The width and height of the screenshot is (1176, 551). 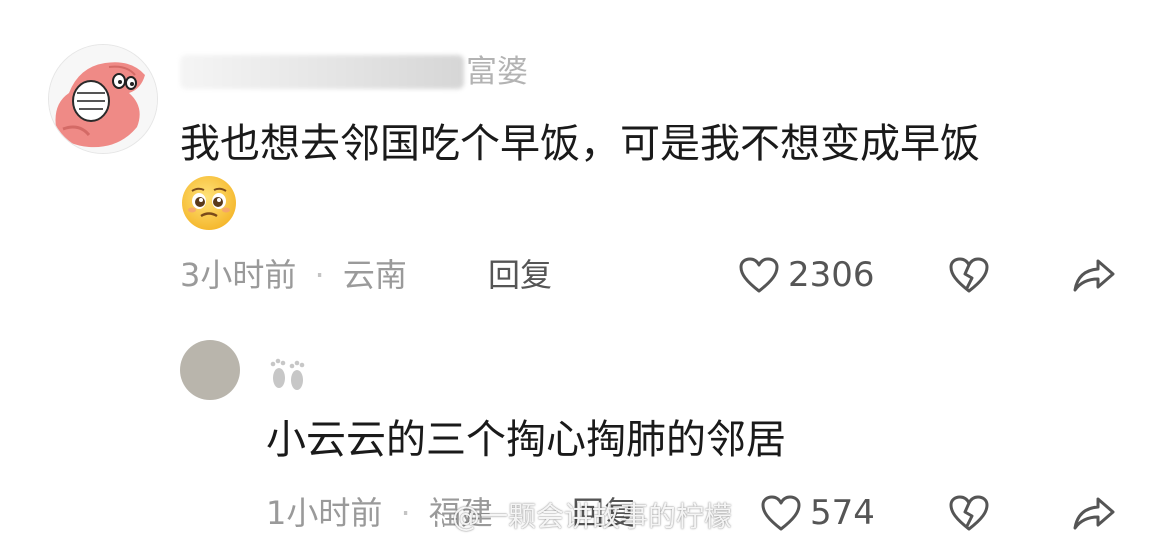 I want to click on comment-time: 3小时前, so click(x=238, y=275).